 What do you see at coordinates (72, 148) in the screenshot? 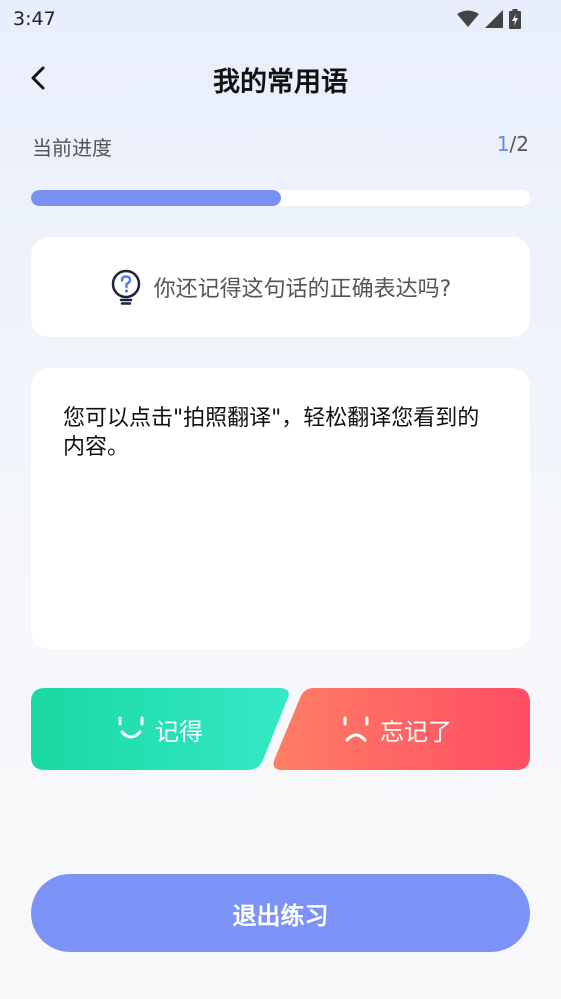
I see `progress-label: 当前进度` at bounding box center [72, 148].